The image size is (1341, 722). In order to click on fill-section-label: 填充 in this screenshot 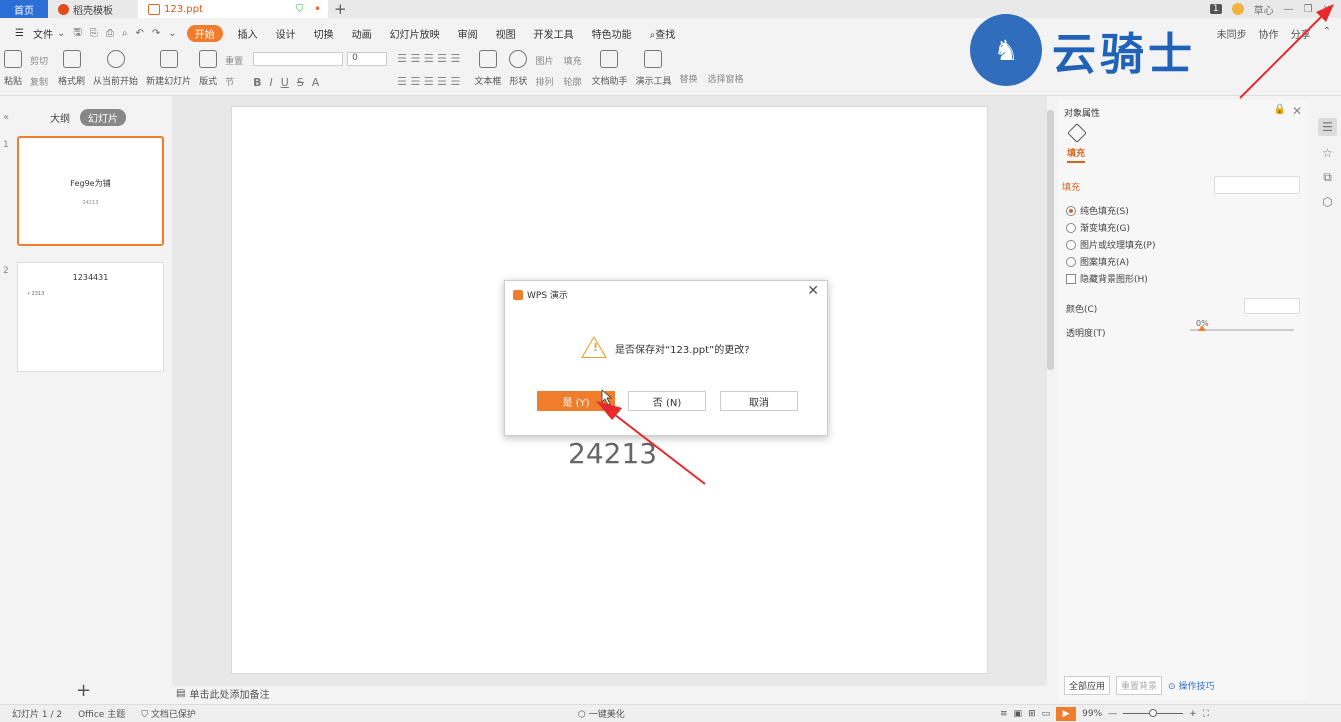, I will do `click(1071, 186)`.